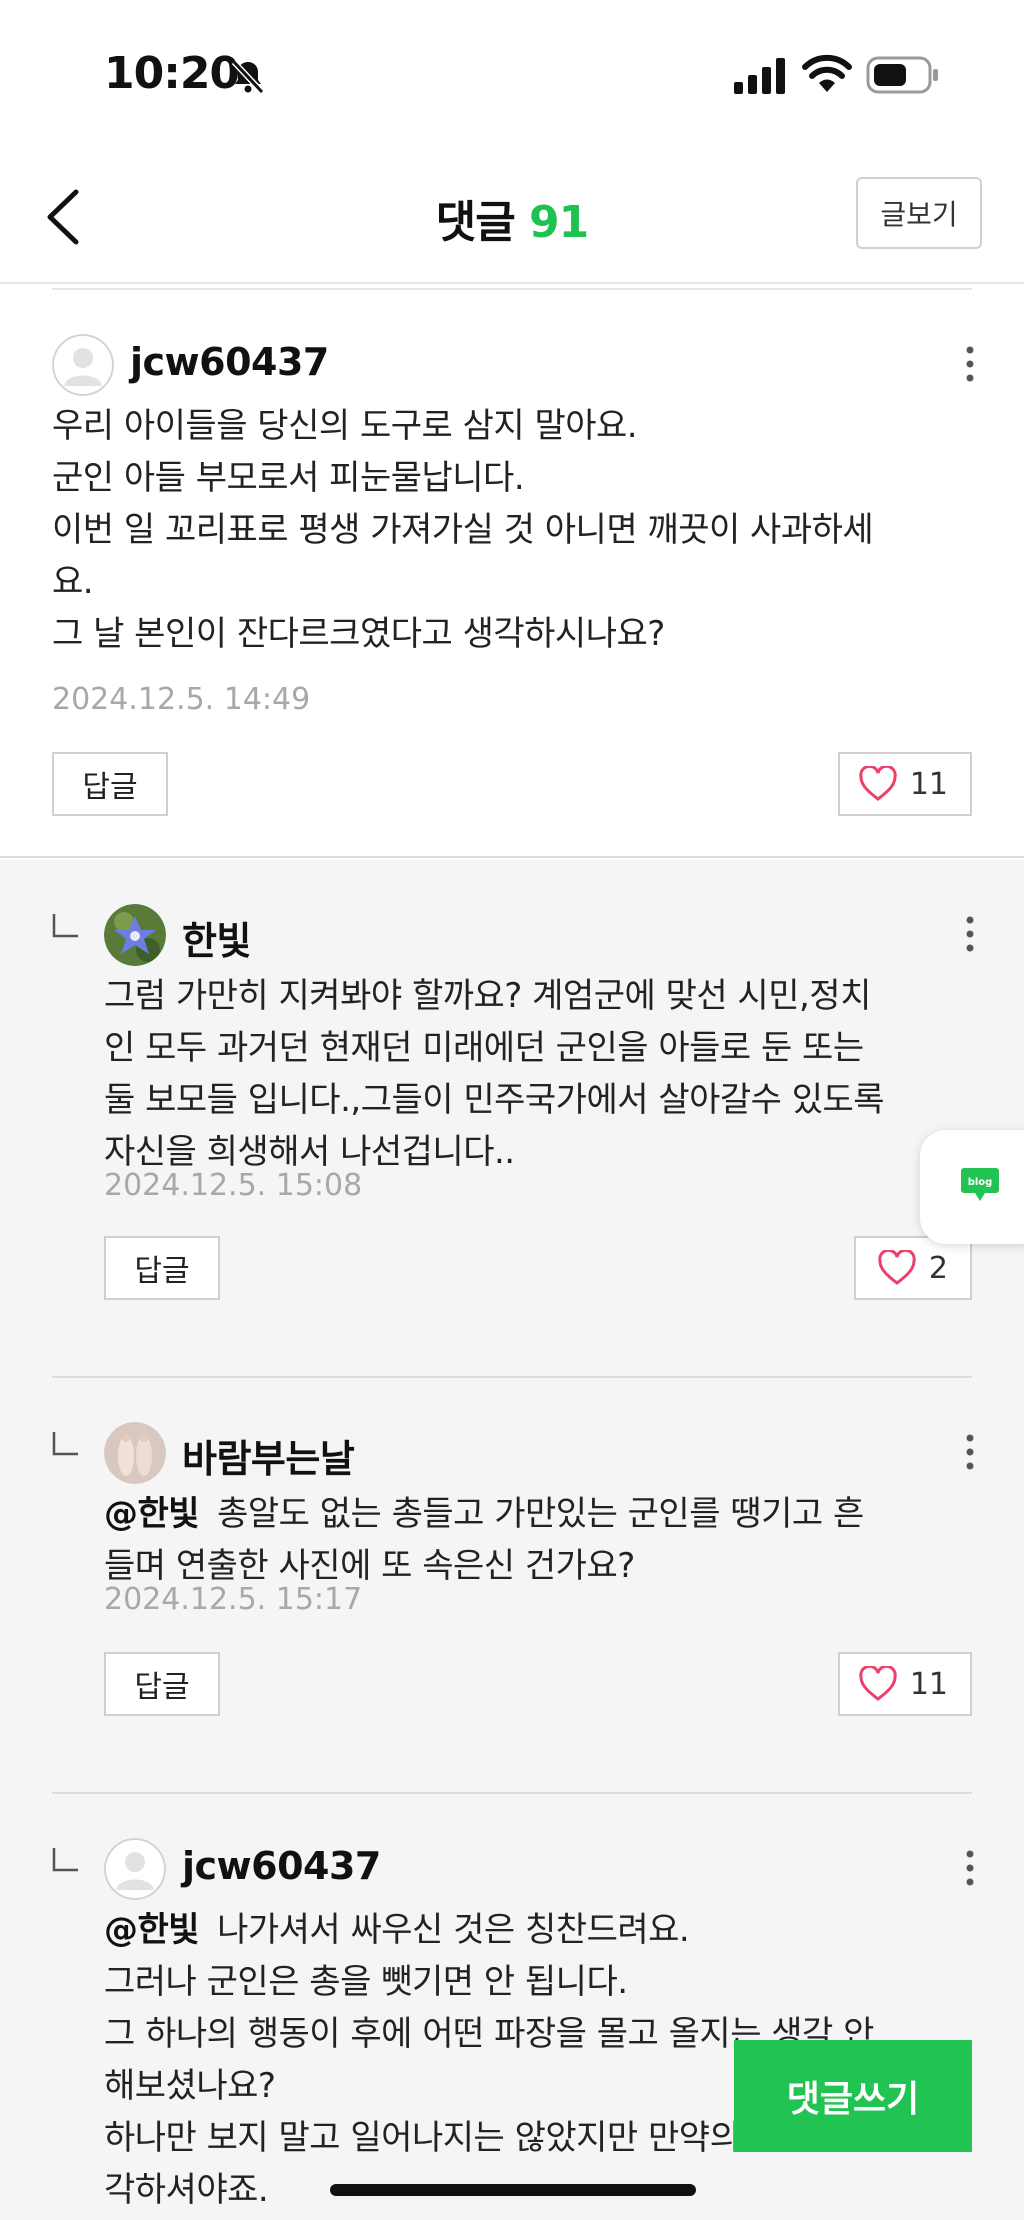 The width and height of the screenshot is (1024, 2220). I want to click on comment-timestamp: 2024.12.5. 15:17, so click(233, 1599).